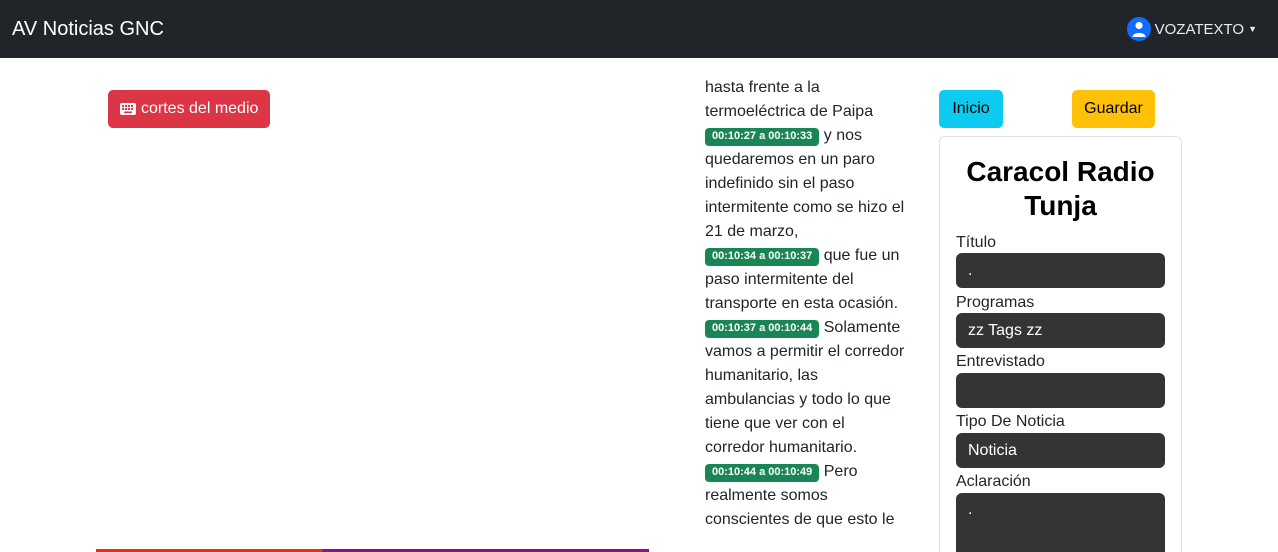  What do you see at coordinates (1000, 361) in the screenshot?
I see `entrevistado-label: Entrevistado` at bounding box center [1000, 361].